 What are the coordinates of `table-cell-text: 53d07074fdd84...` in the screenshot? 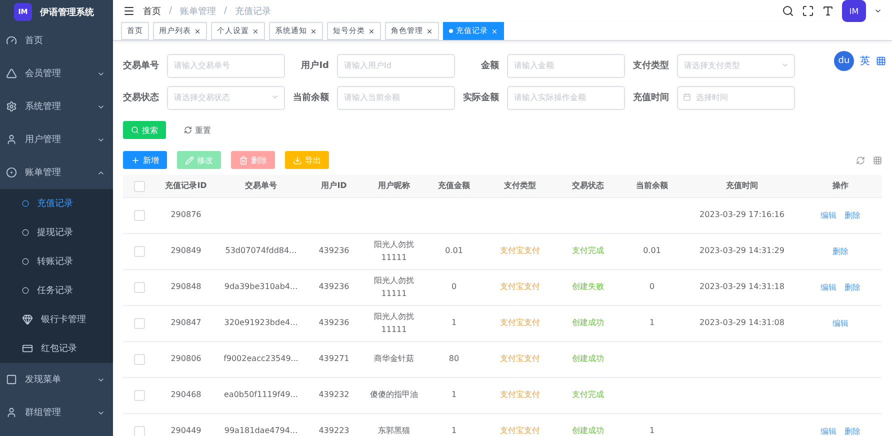 It's located at (261, 251).